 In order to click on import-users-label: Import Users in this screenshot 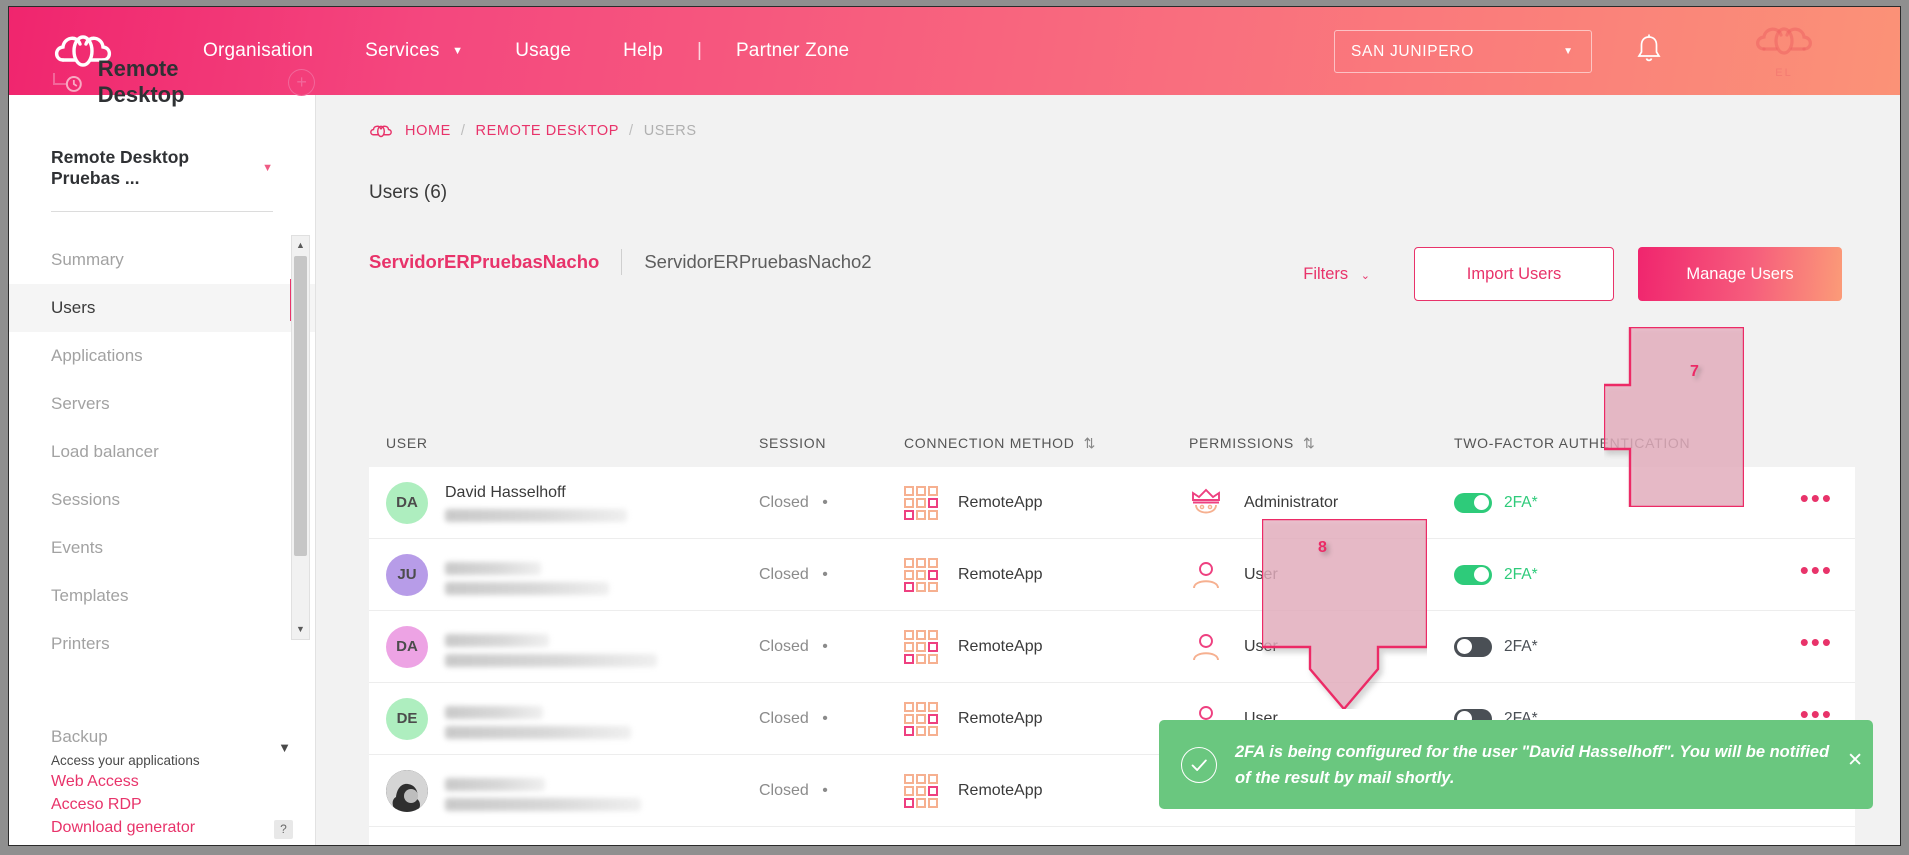, I will do `click(1514, 273)`.